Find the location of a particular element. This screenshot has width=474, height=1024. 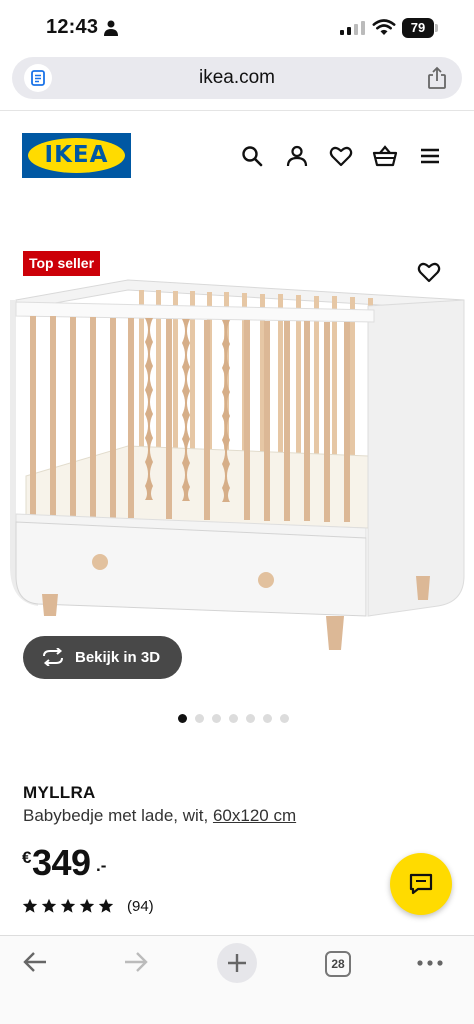

basket-icon is located at coordinates (385, 156).